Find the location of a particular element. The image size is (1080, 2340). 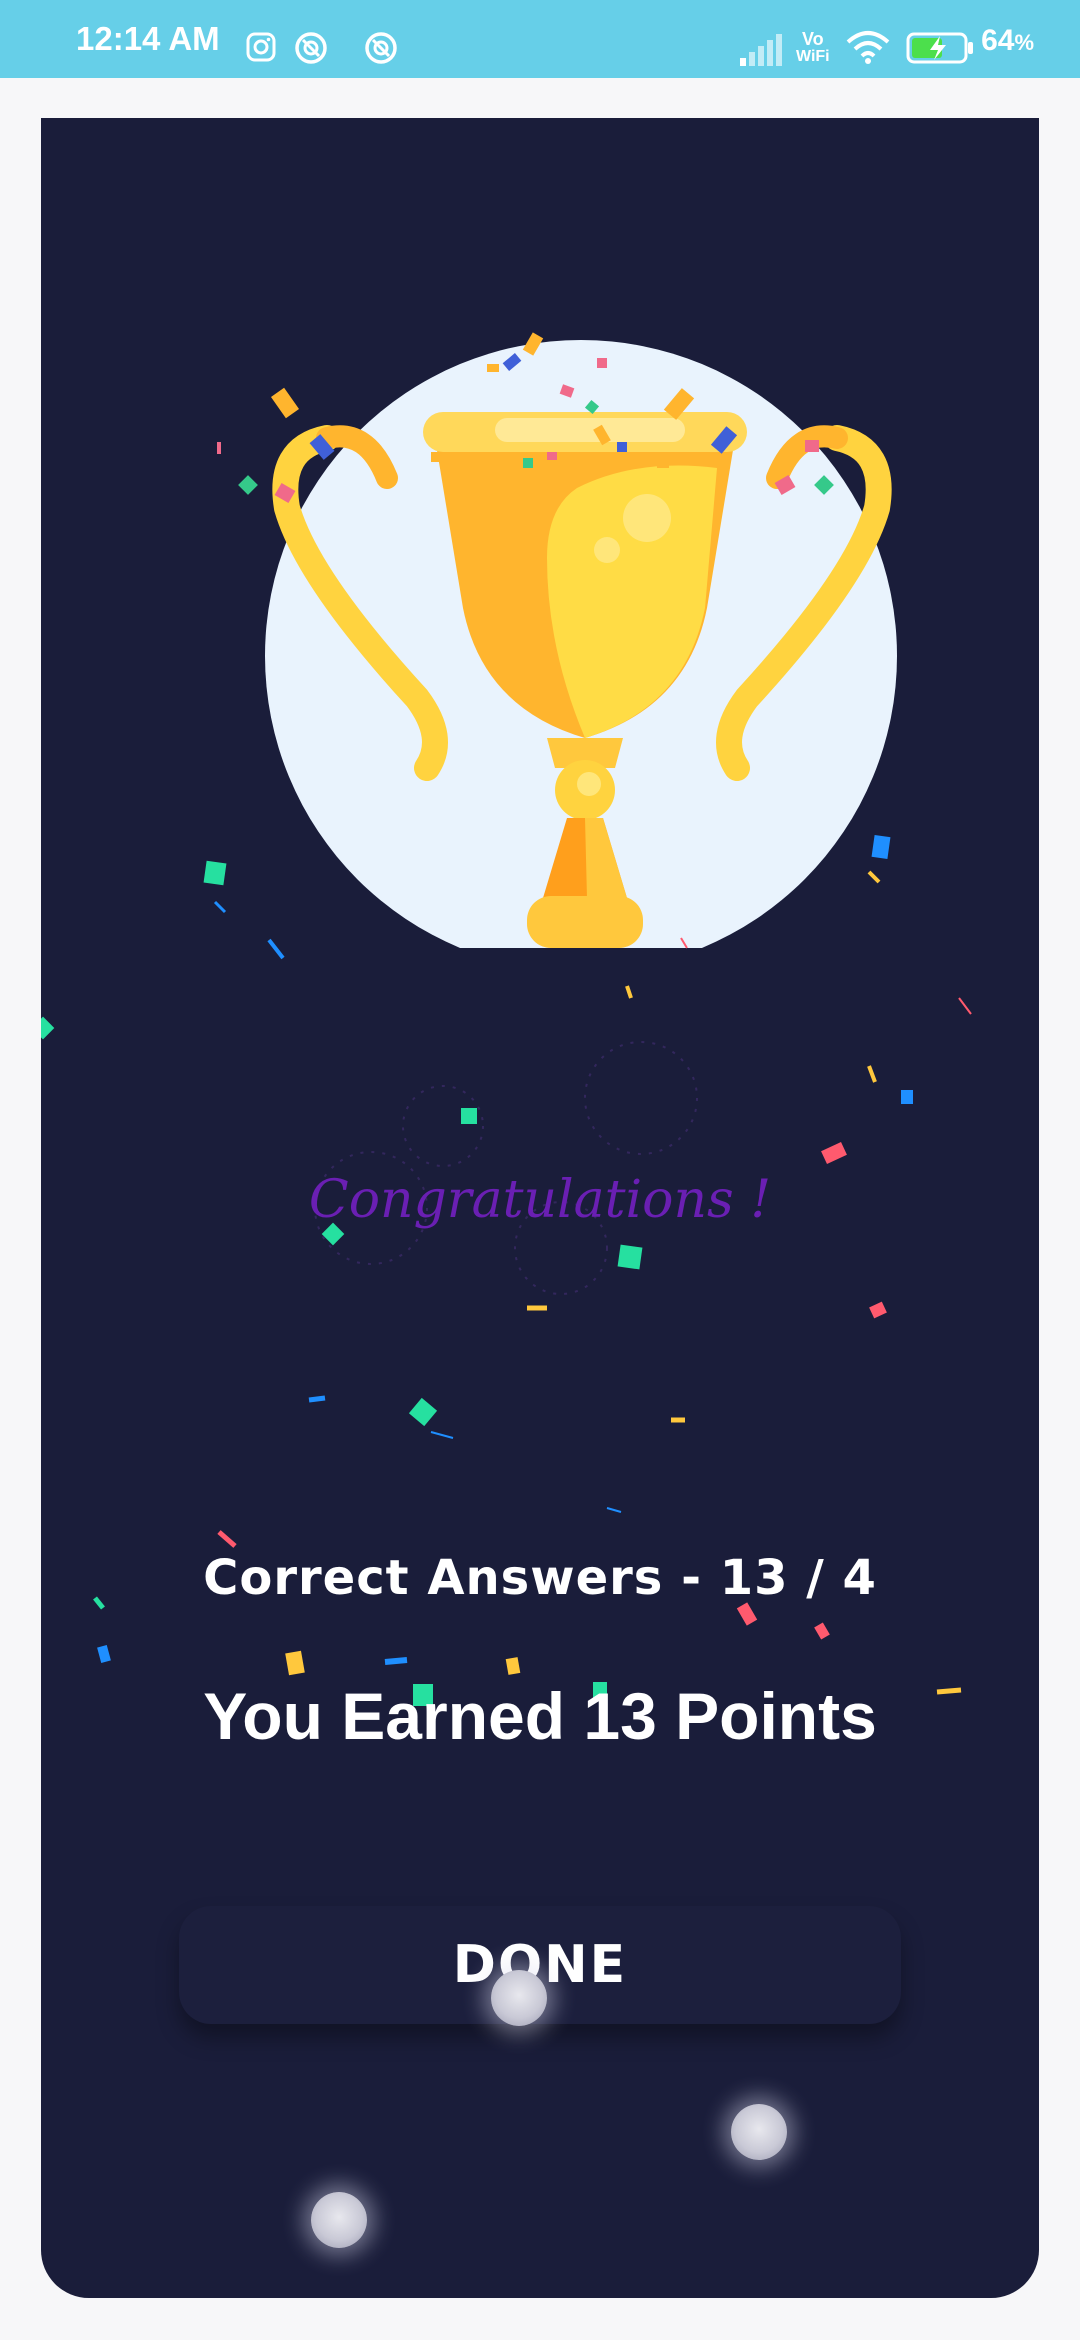

wifi-icon is located at coordinates (868, 49).